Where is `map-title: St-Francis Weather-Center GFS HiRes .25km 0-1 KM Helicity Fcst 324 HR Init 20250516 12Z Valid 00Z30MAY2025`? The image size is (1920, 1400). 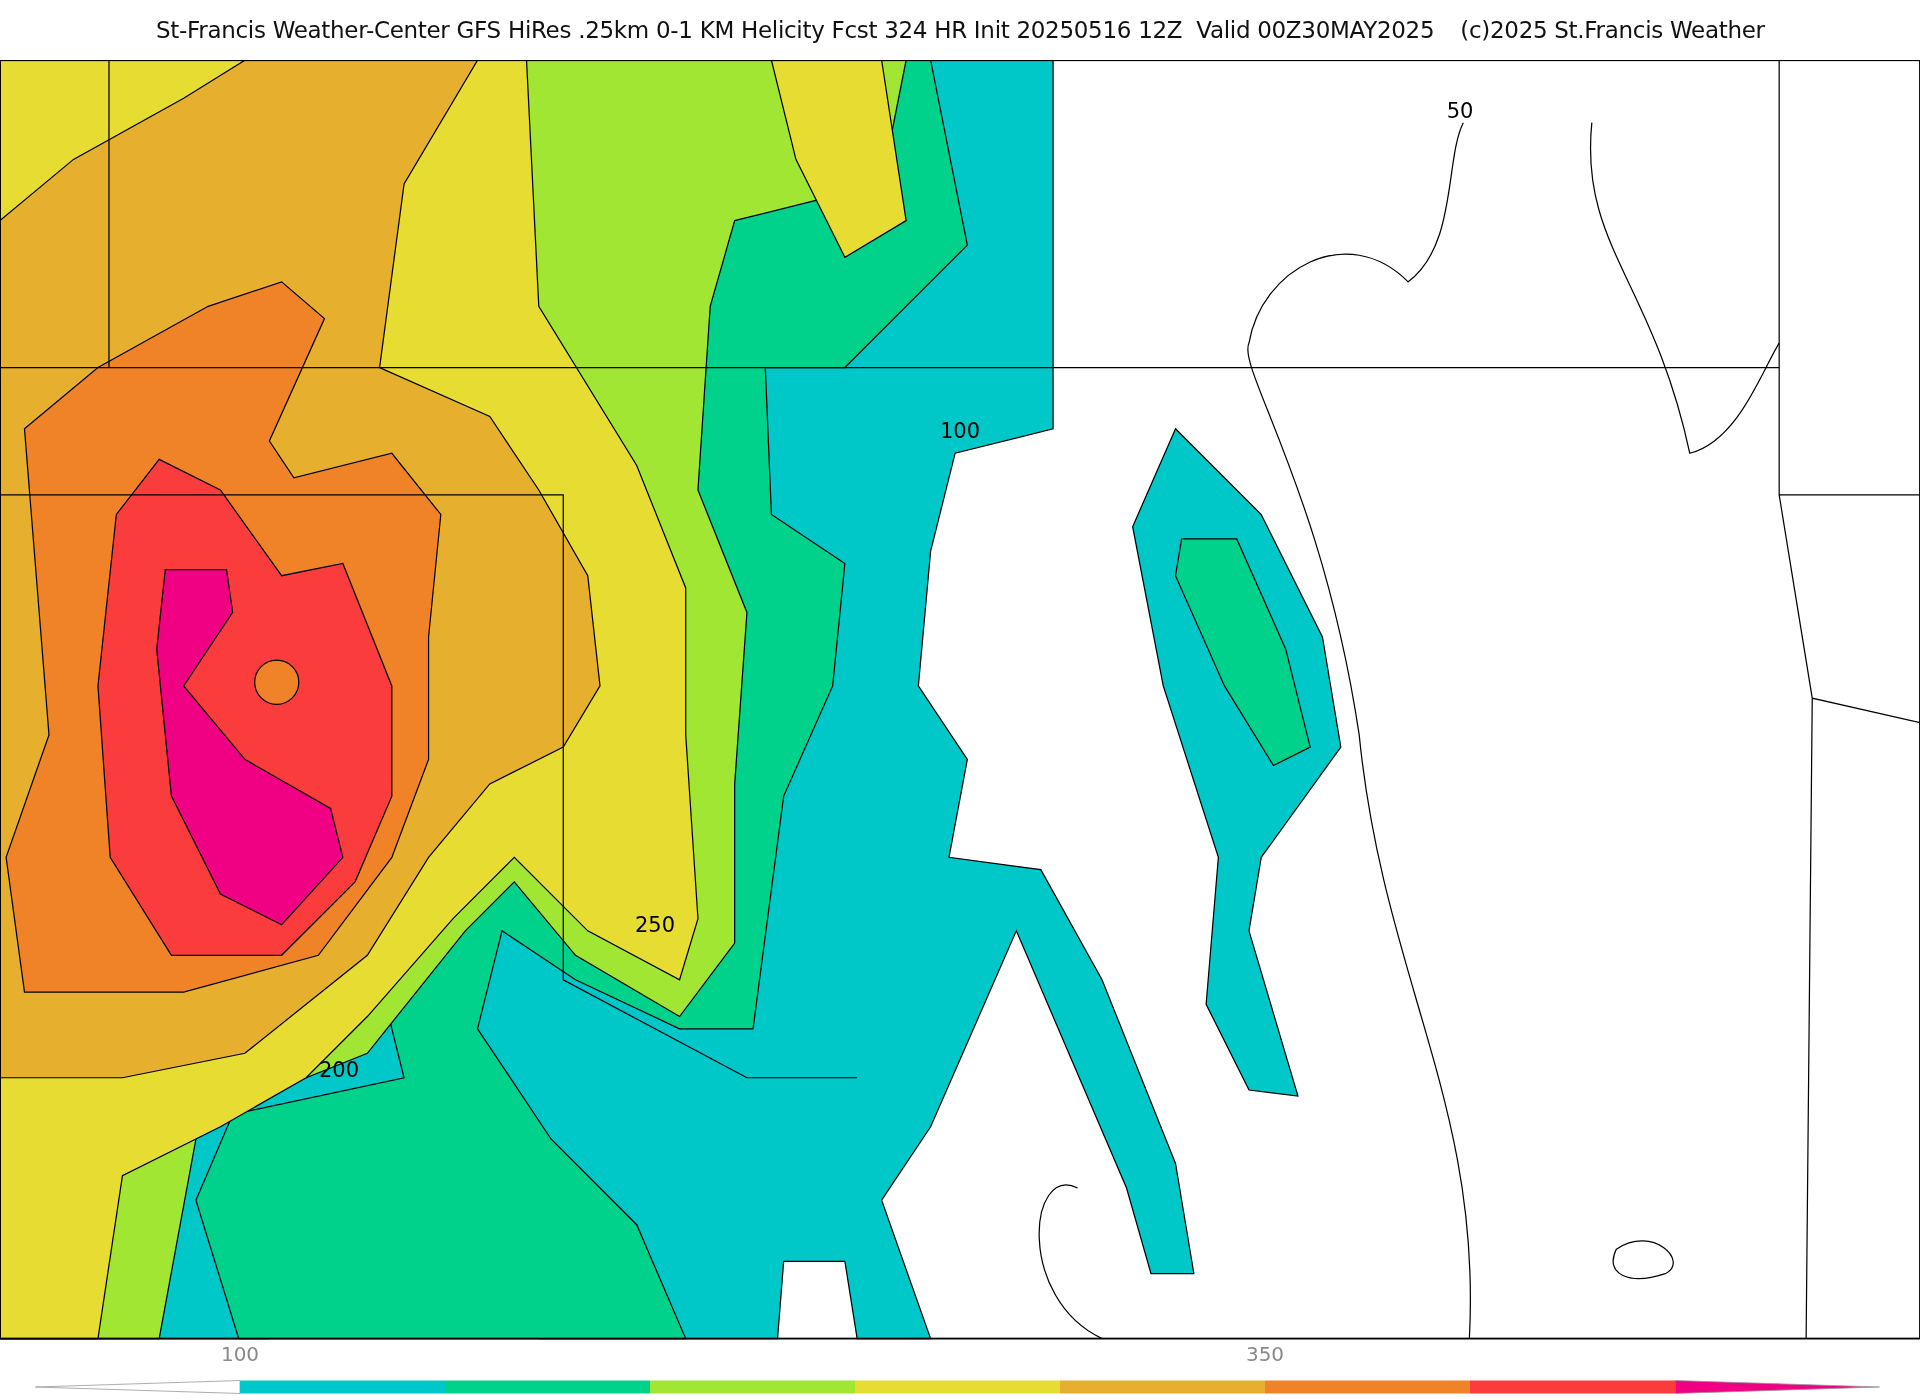
map-title: St-Francis Weather-Center GFS HiRes .25km 0-1 KM Helicity Fcst 324 HR Init 20250516 12Z Valid 00Z30MAY2025 is located at coordinates (795, 30).